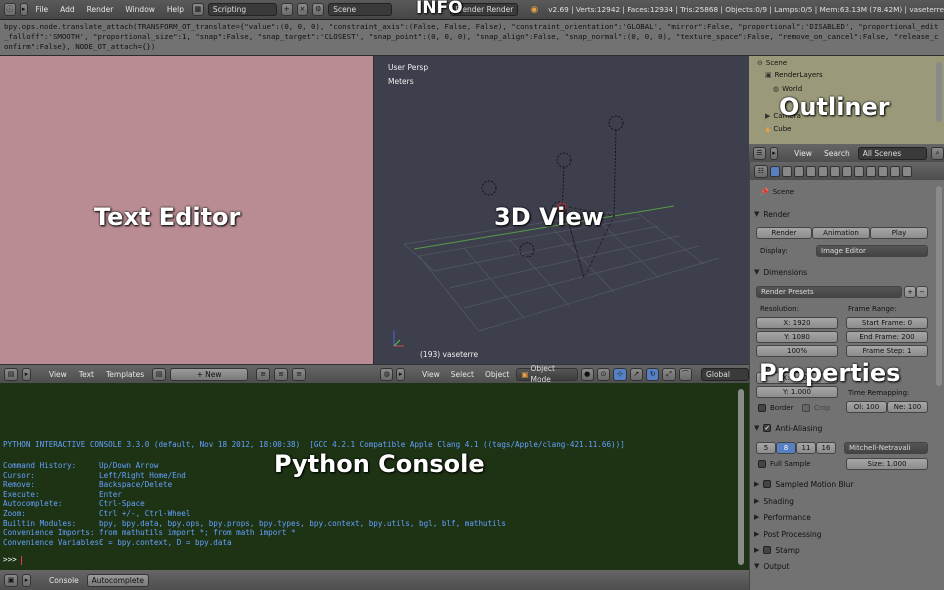 This screenshot has height=590, width=944. I want to click on scene-icon: ⚙, so click(318, 9).